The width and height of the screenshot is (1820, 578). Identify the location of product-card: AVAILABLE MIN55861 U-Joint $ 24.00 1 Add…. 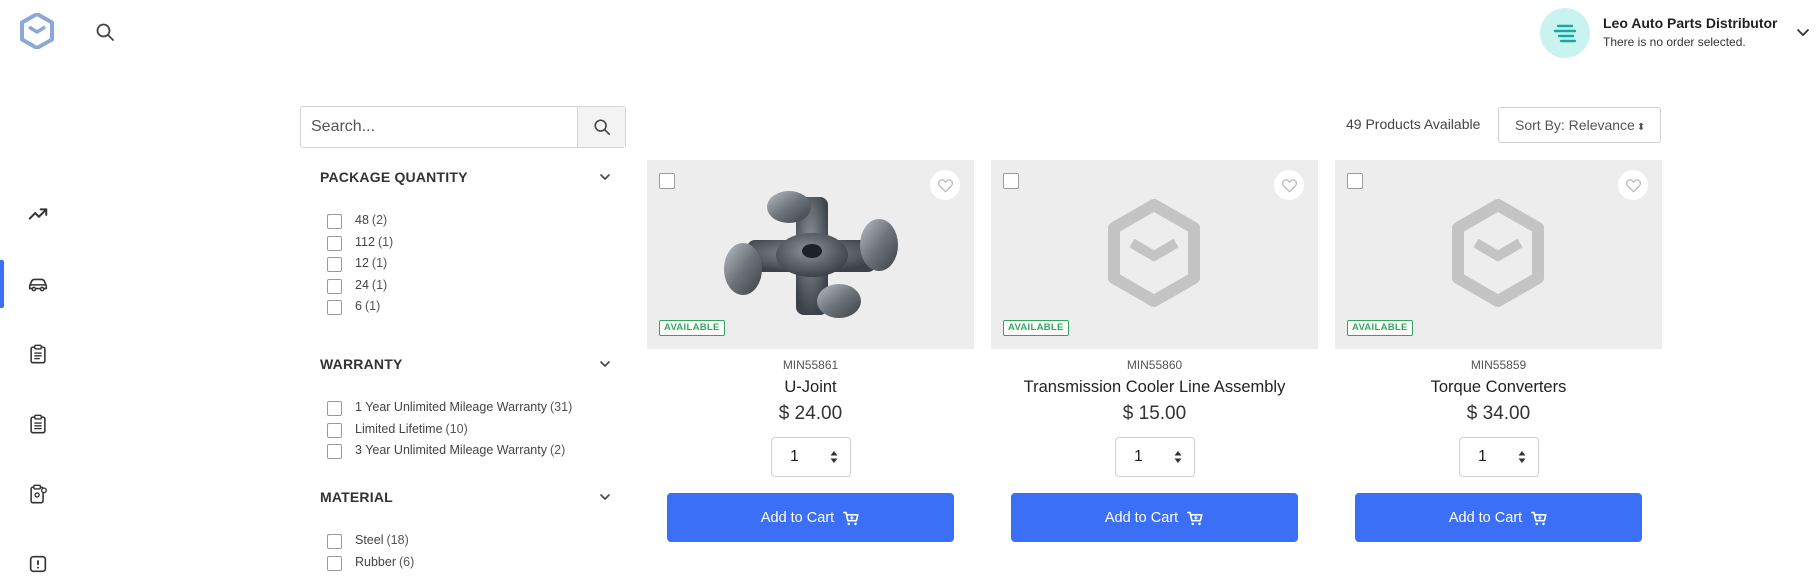
(810, 361).